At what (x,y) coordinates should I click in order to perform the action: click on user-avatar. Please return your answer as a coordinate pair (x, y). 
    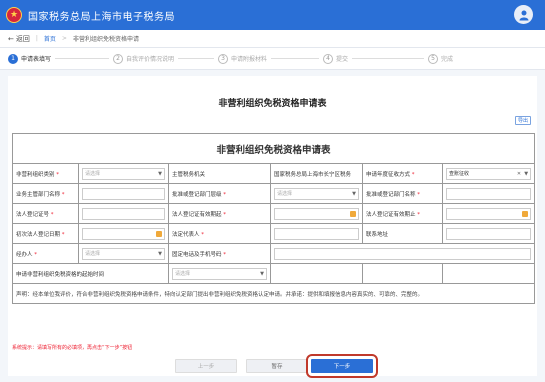
    Looking at the image, I should click on (523, 14).